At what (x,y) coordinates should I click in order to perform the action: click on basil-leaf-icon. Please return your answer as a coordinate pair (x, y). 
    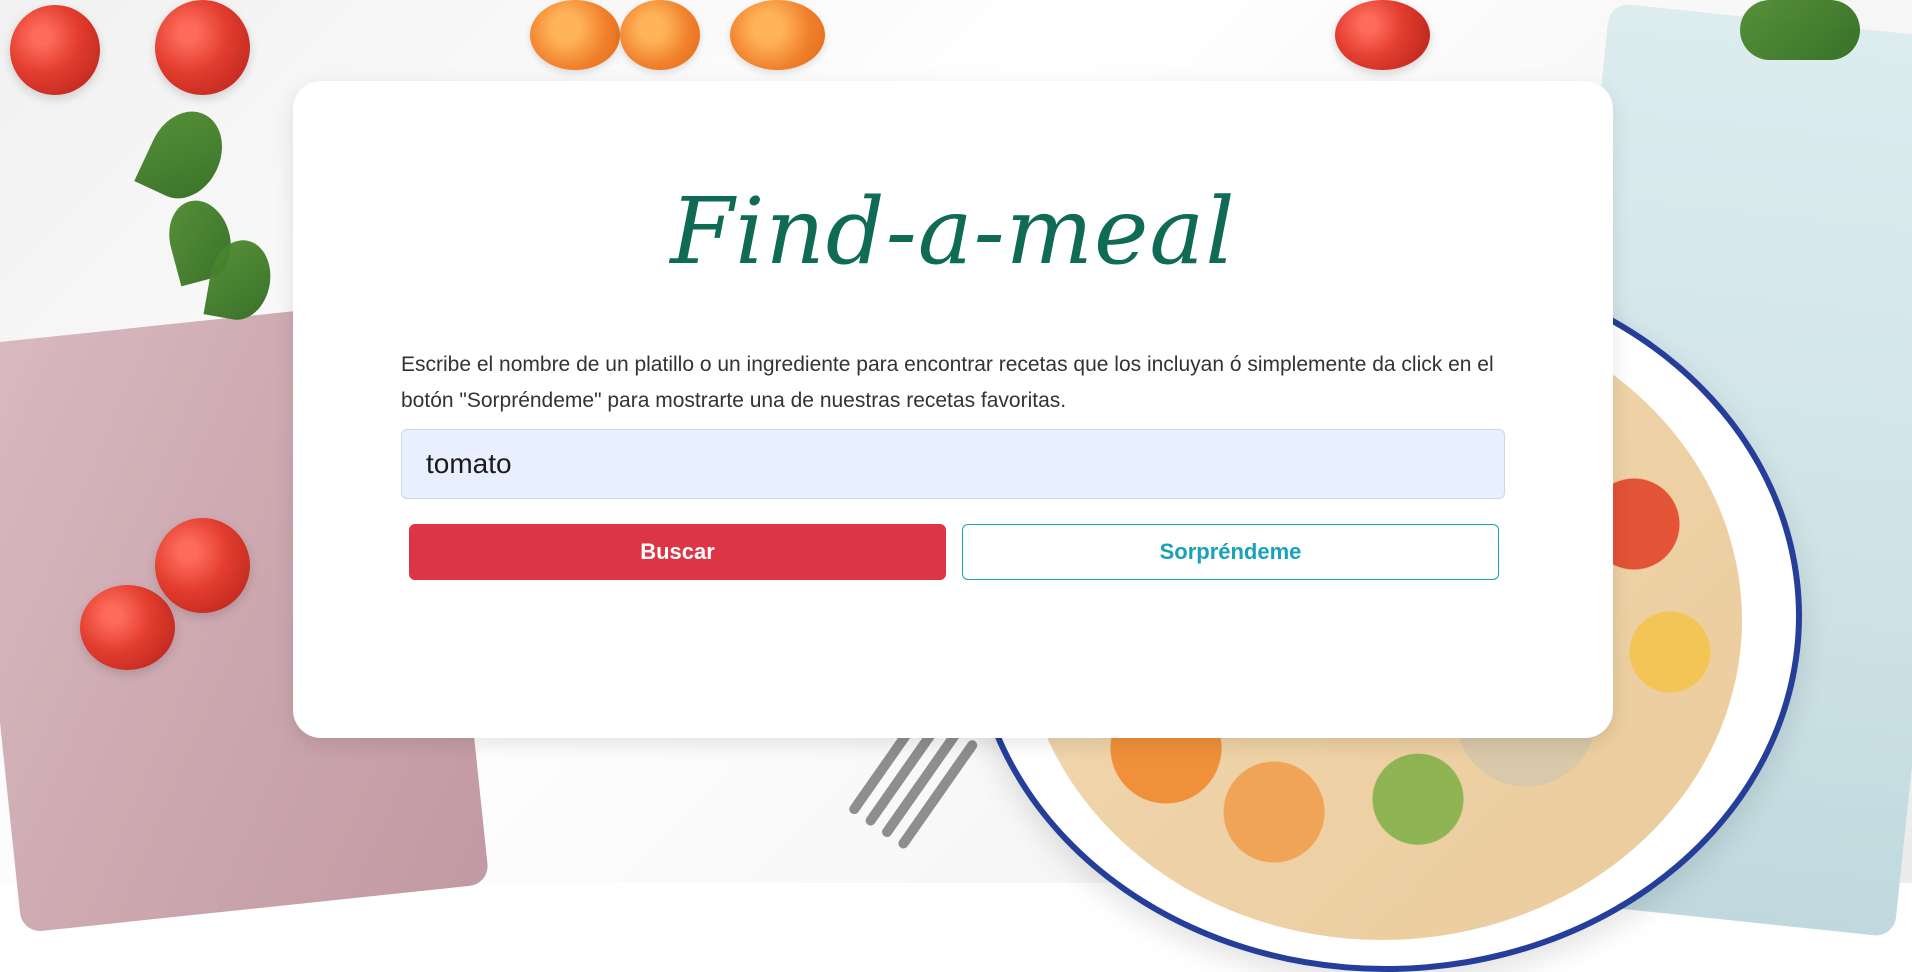
    Looking at the image, I should click on (184, 154).